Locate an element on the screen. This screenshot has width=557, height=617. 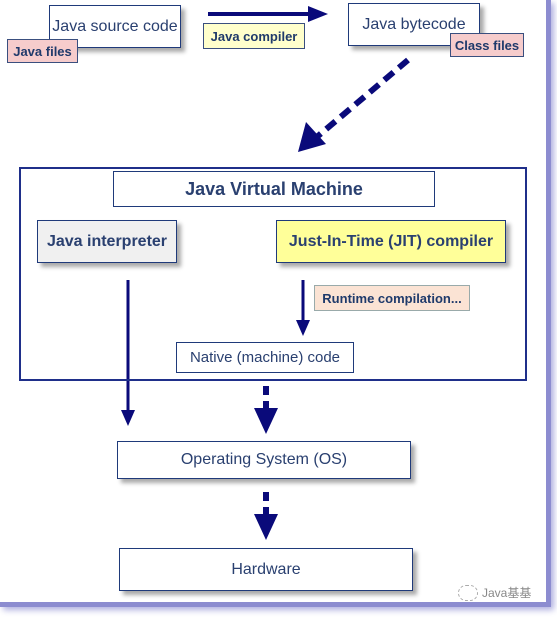
watermark: Java基基 is located at coordinates (494, 592).